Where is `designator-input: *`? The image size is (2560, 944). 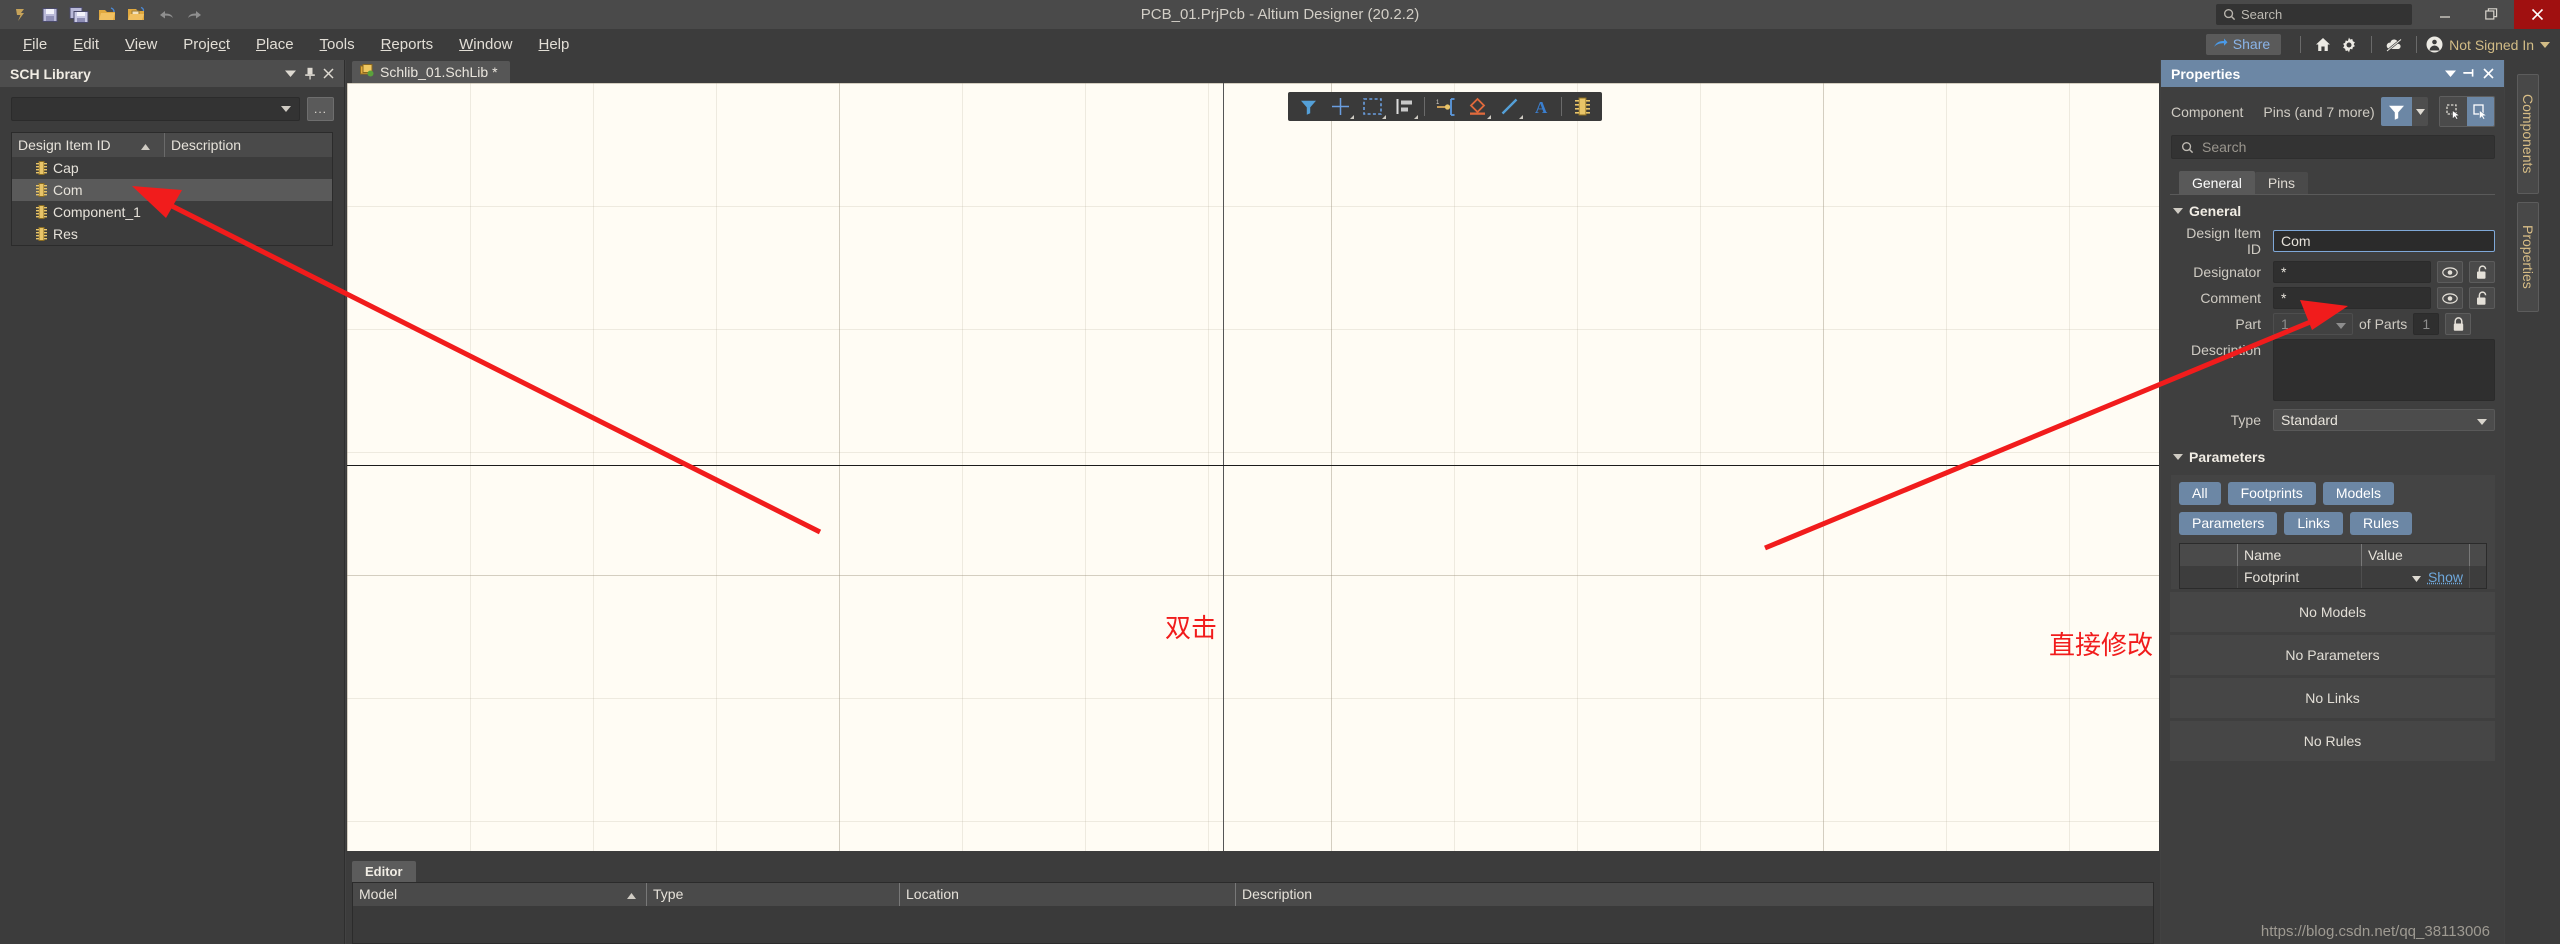
designator-input: * is located at coordinates (2352, 272).